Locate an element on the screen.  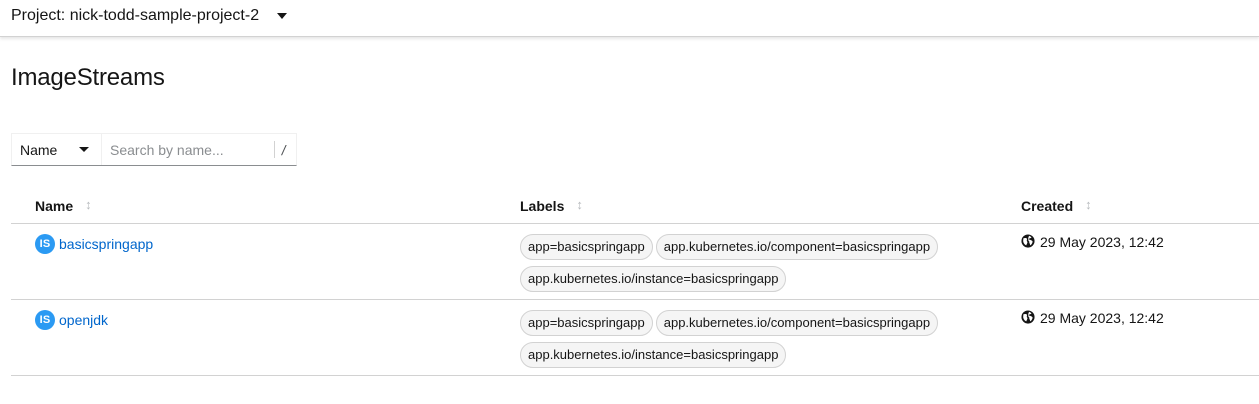
imagestream-link: openjdk is located at coordinates (83, 320).